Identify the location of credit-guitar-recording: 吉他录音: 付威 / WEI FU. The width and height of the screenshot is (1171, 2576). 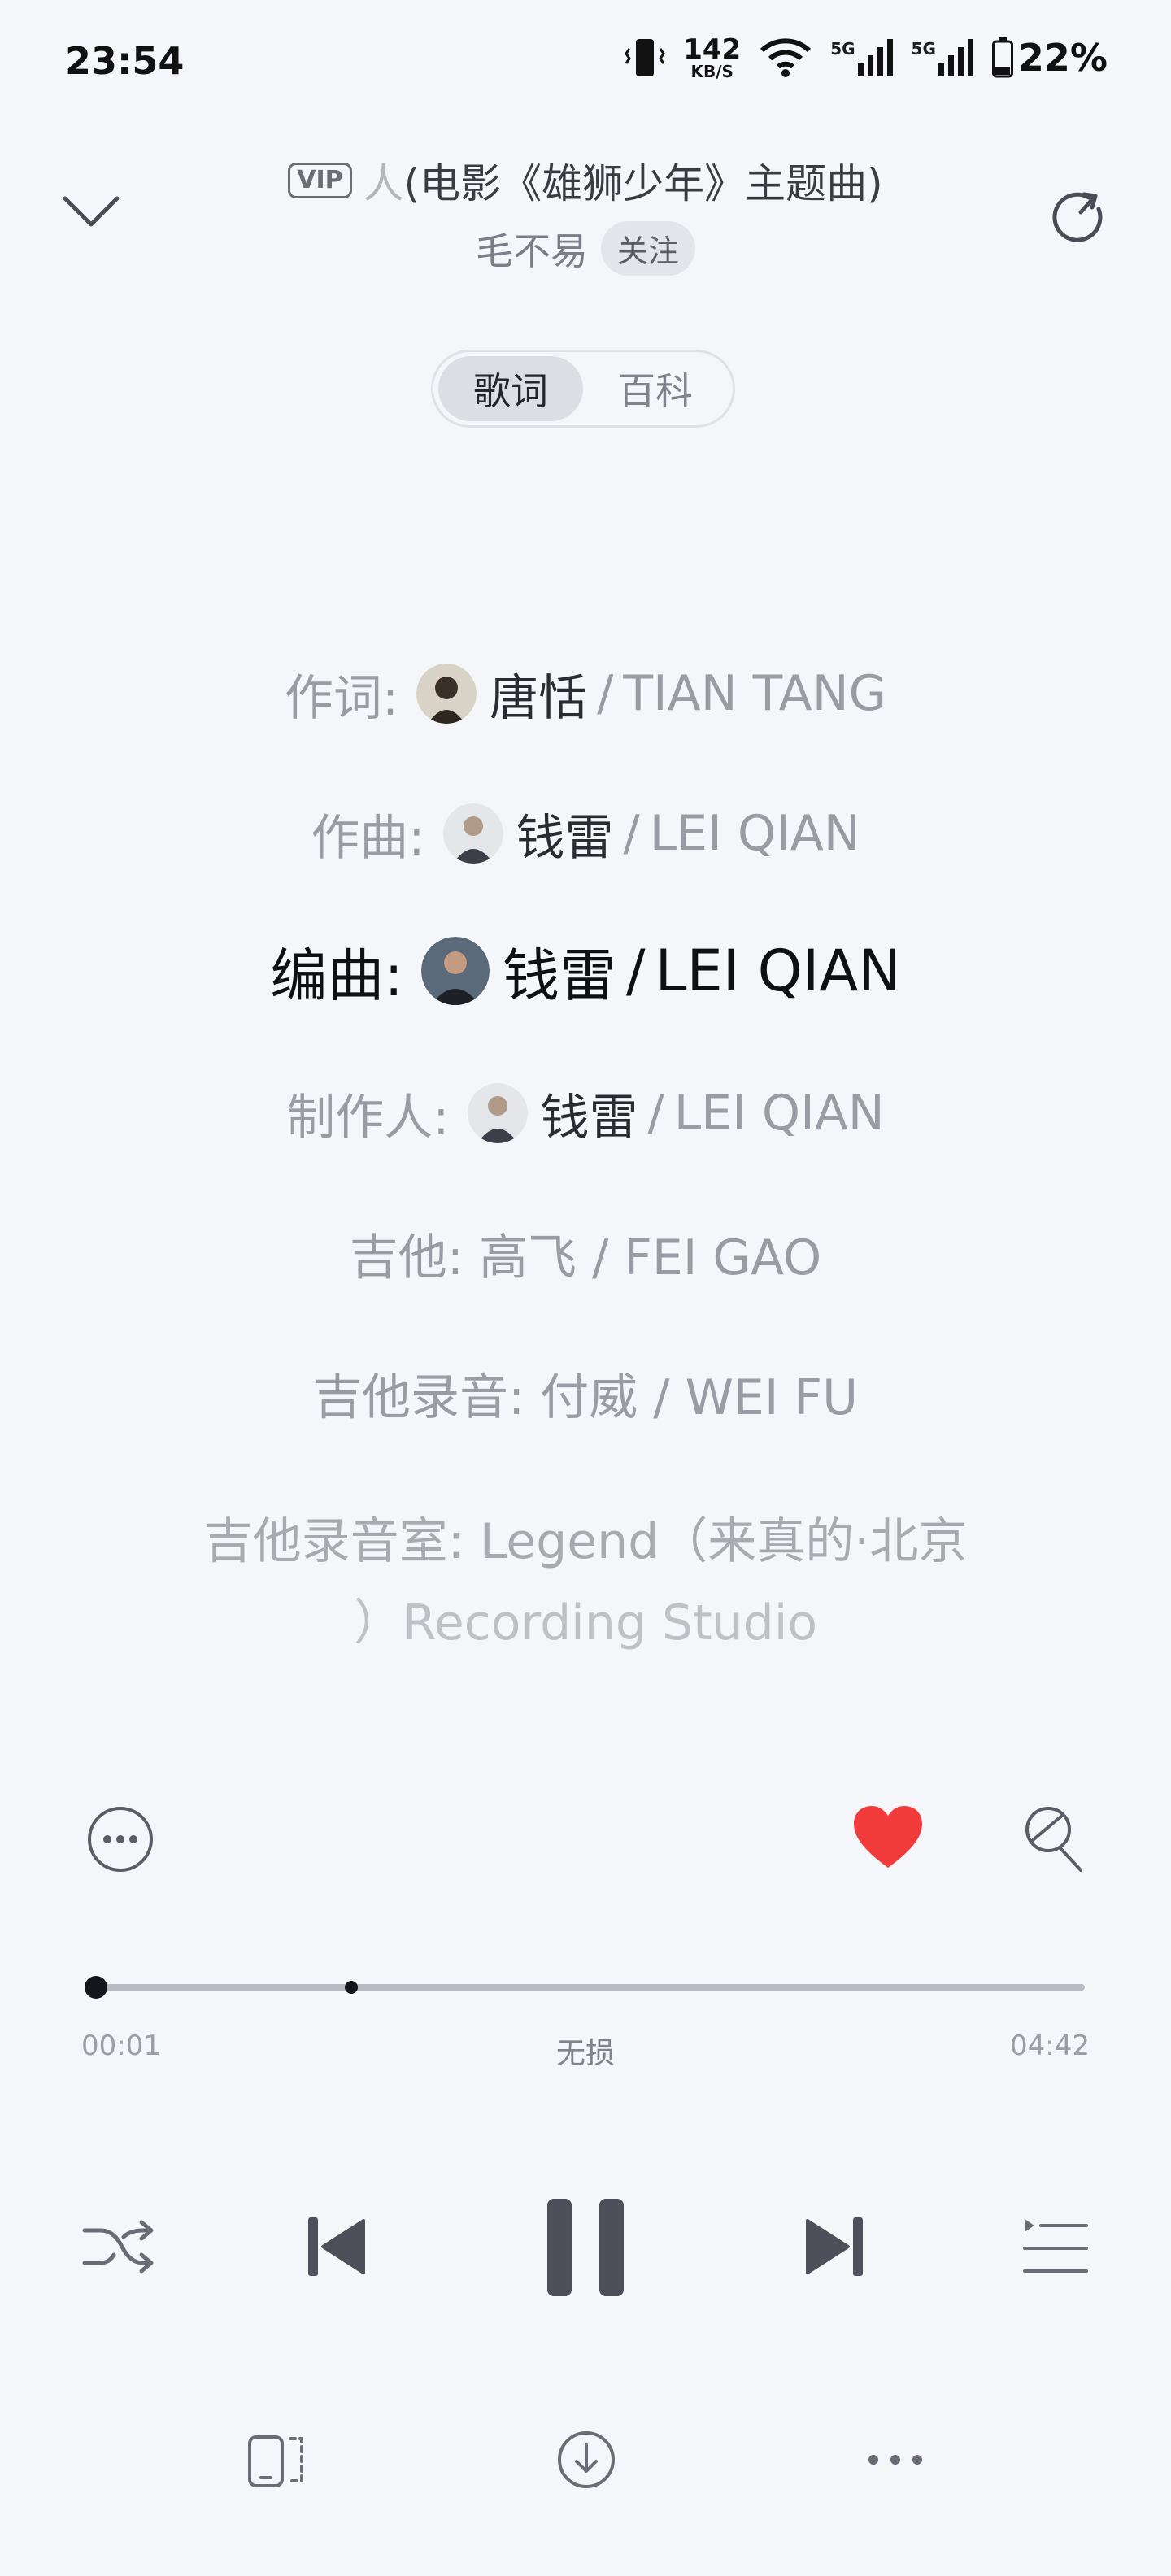
(585, 1393).